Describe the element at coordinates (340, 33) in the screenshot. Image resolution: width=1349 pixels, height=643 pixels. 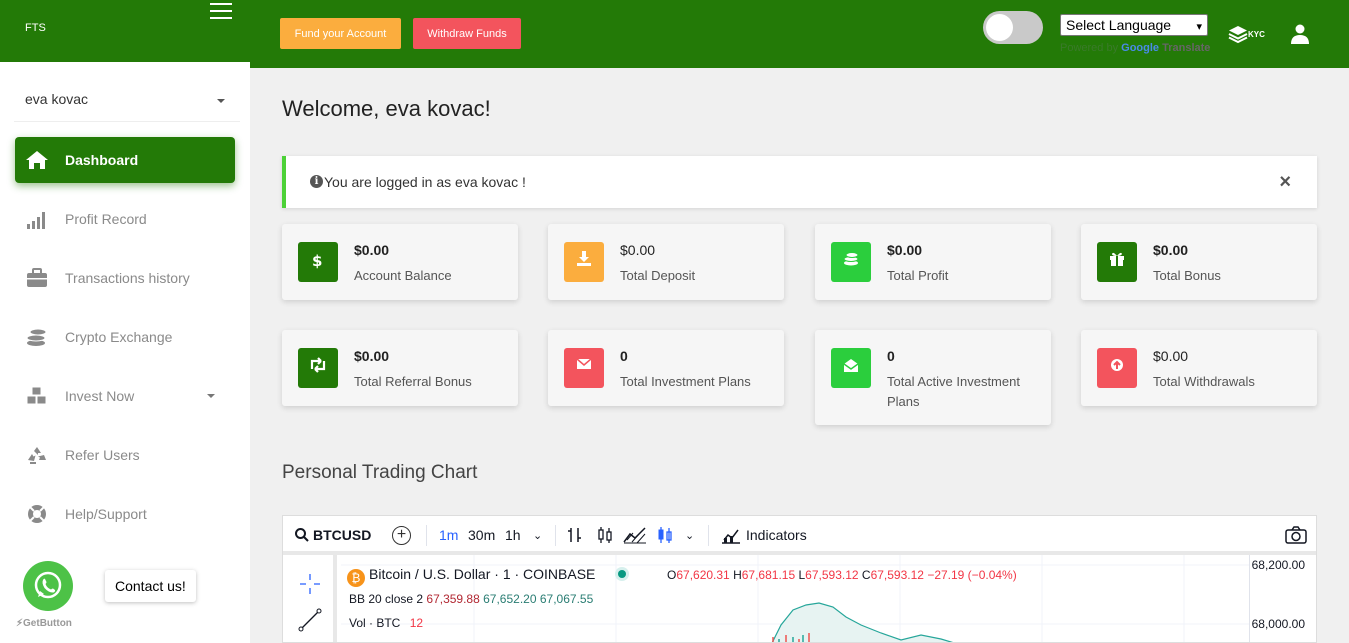
I see `fund-account-button: Fund your Account` at that location.